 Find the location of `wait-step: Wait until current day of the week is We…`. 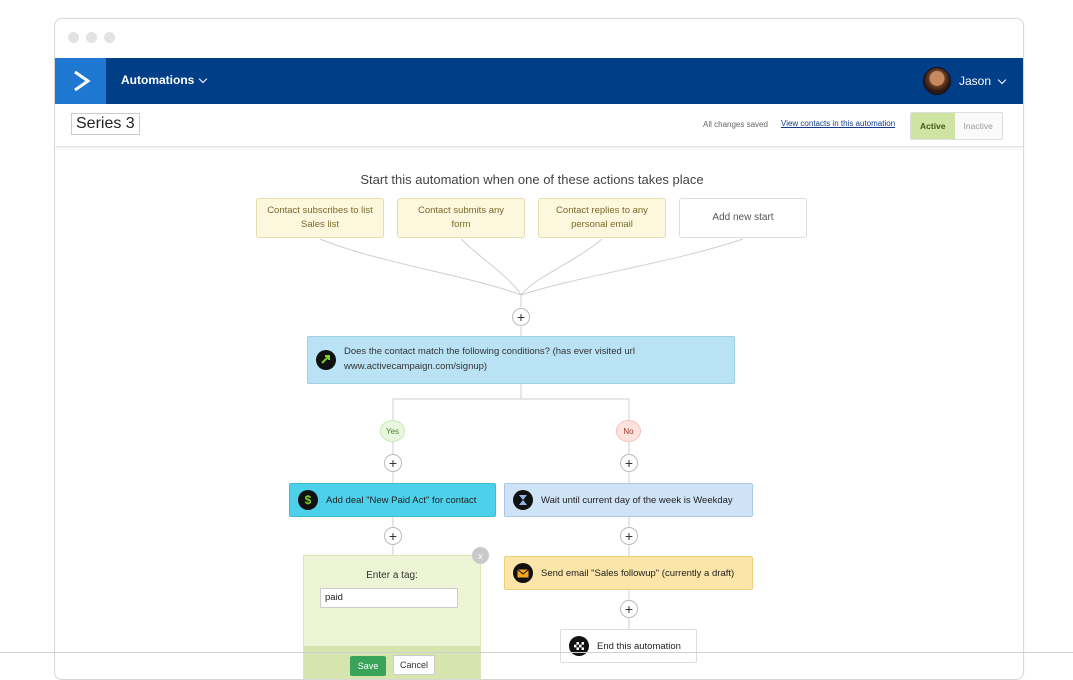

wait-step: Wait until current day of the week is We… is located at coordinates (628, 500).